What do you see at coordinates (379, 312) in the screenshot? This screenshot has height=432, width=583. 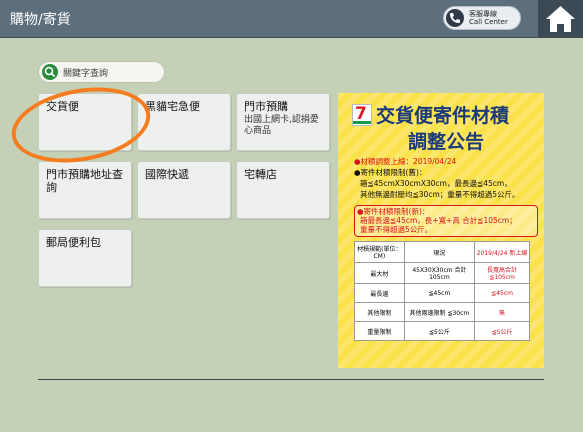 I see `table-cell: 其他限制` at bounding box center [379, 312].